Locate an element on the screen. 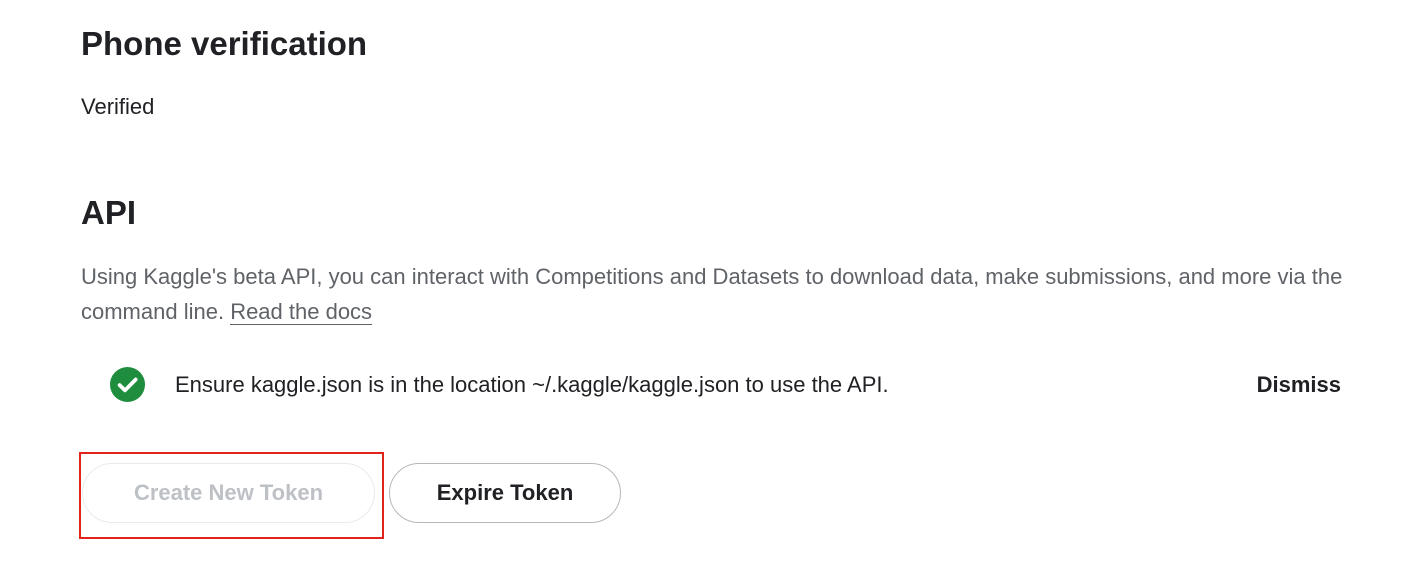 This screenshot has width=1421, height=569. phone-verification-heading: Phone verification is located at coordinates (224, 43).